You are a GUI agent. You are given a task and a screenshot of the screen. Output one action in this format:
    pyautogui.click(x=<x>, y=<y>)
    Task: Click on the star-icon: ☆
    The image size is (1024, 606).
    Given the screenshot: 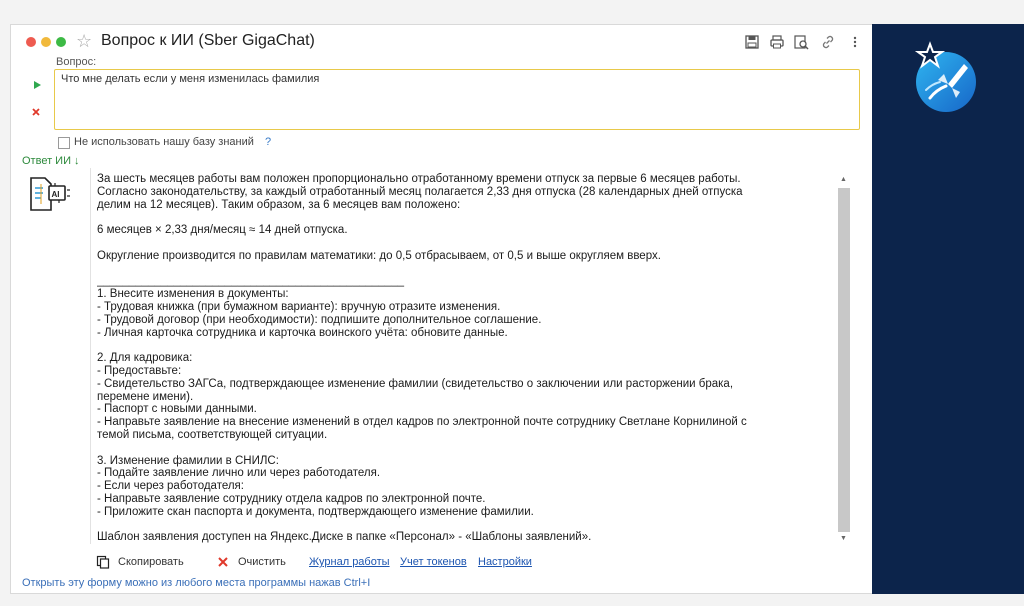 What is the action you would take?
    pyautogui.click(x=84, y=41)
    